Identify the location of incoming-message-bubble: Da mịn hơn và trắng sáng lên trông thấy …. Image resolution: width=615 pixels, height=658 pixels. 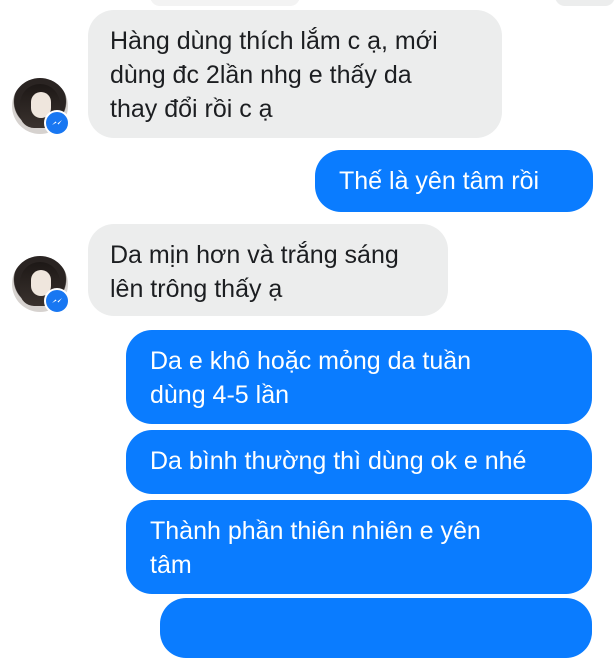
(268, 270).